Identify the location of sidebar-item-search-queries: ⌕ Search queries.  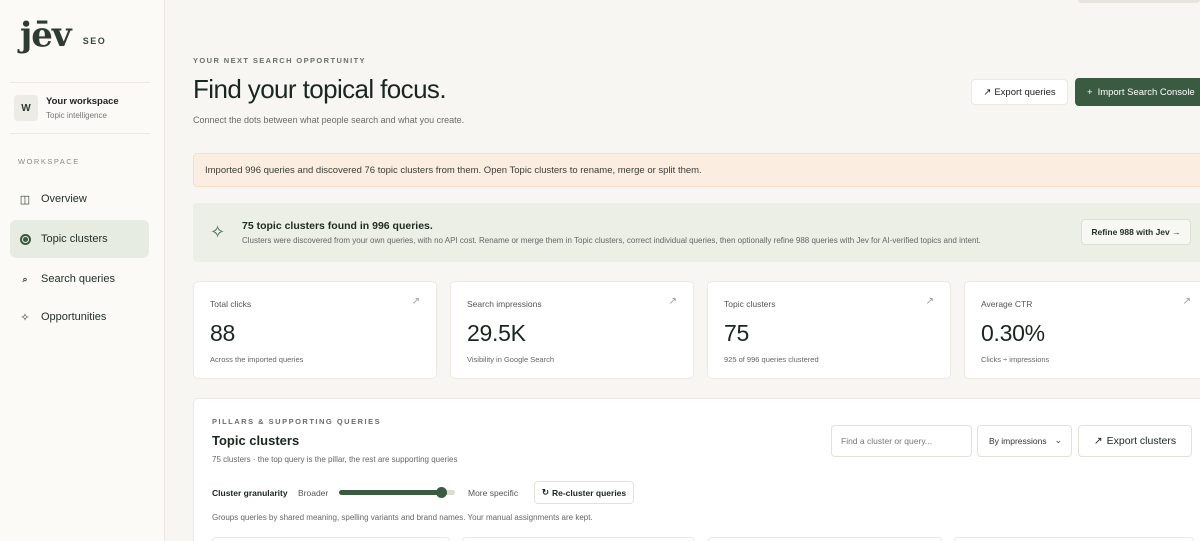
(79, 279).